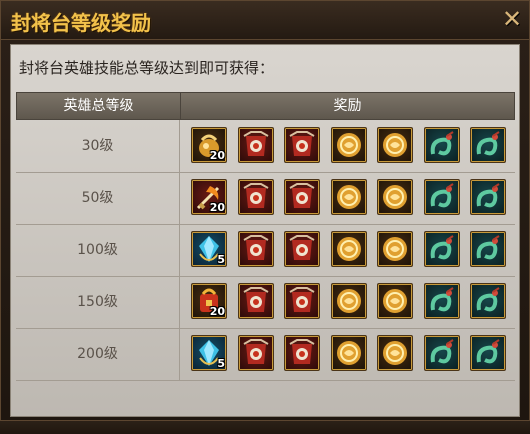 The image size is (530, 434). Describe the element at coordinates (209, 145) in the screenshot. I see `gold-pouch-icon: 20` at that location.